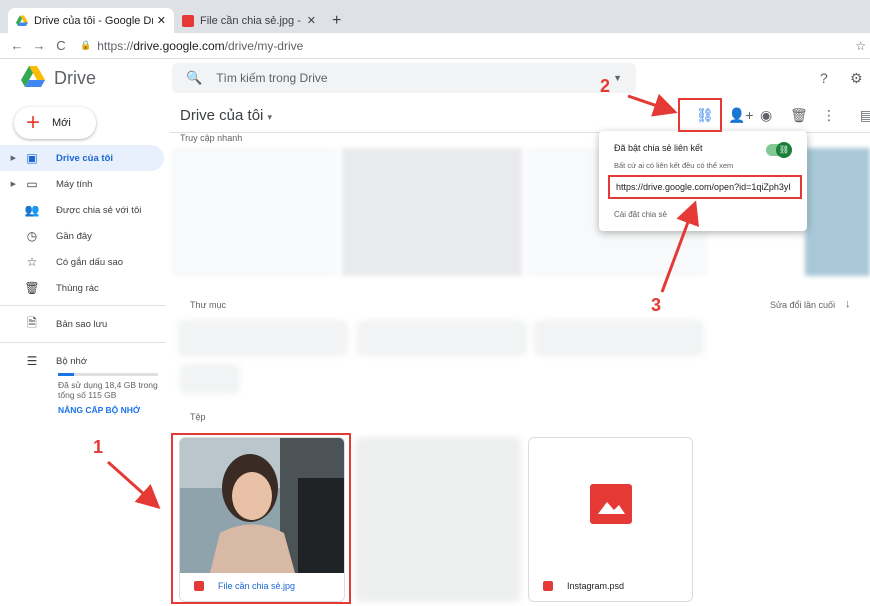 Image resolution: width=870 pixels, height=606 pixels. I want to click on drive-logo-icon, so click(33, 76).